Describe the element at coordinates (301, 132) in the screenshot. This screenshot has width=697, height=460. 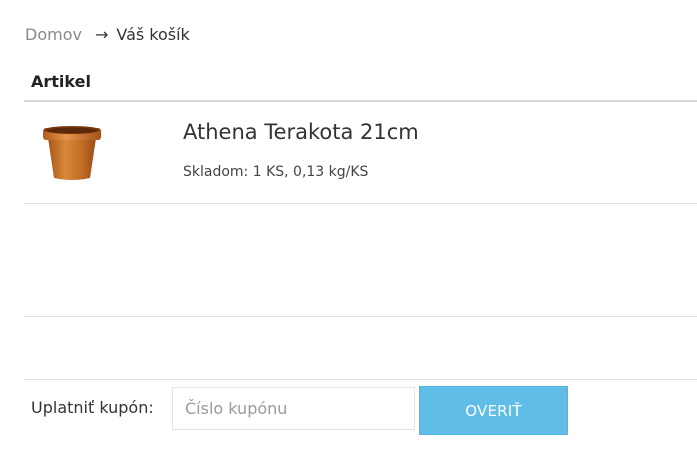
I see `product-name-link: Athena Terakota 21cm` at that location.